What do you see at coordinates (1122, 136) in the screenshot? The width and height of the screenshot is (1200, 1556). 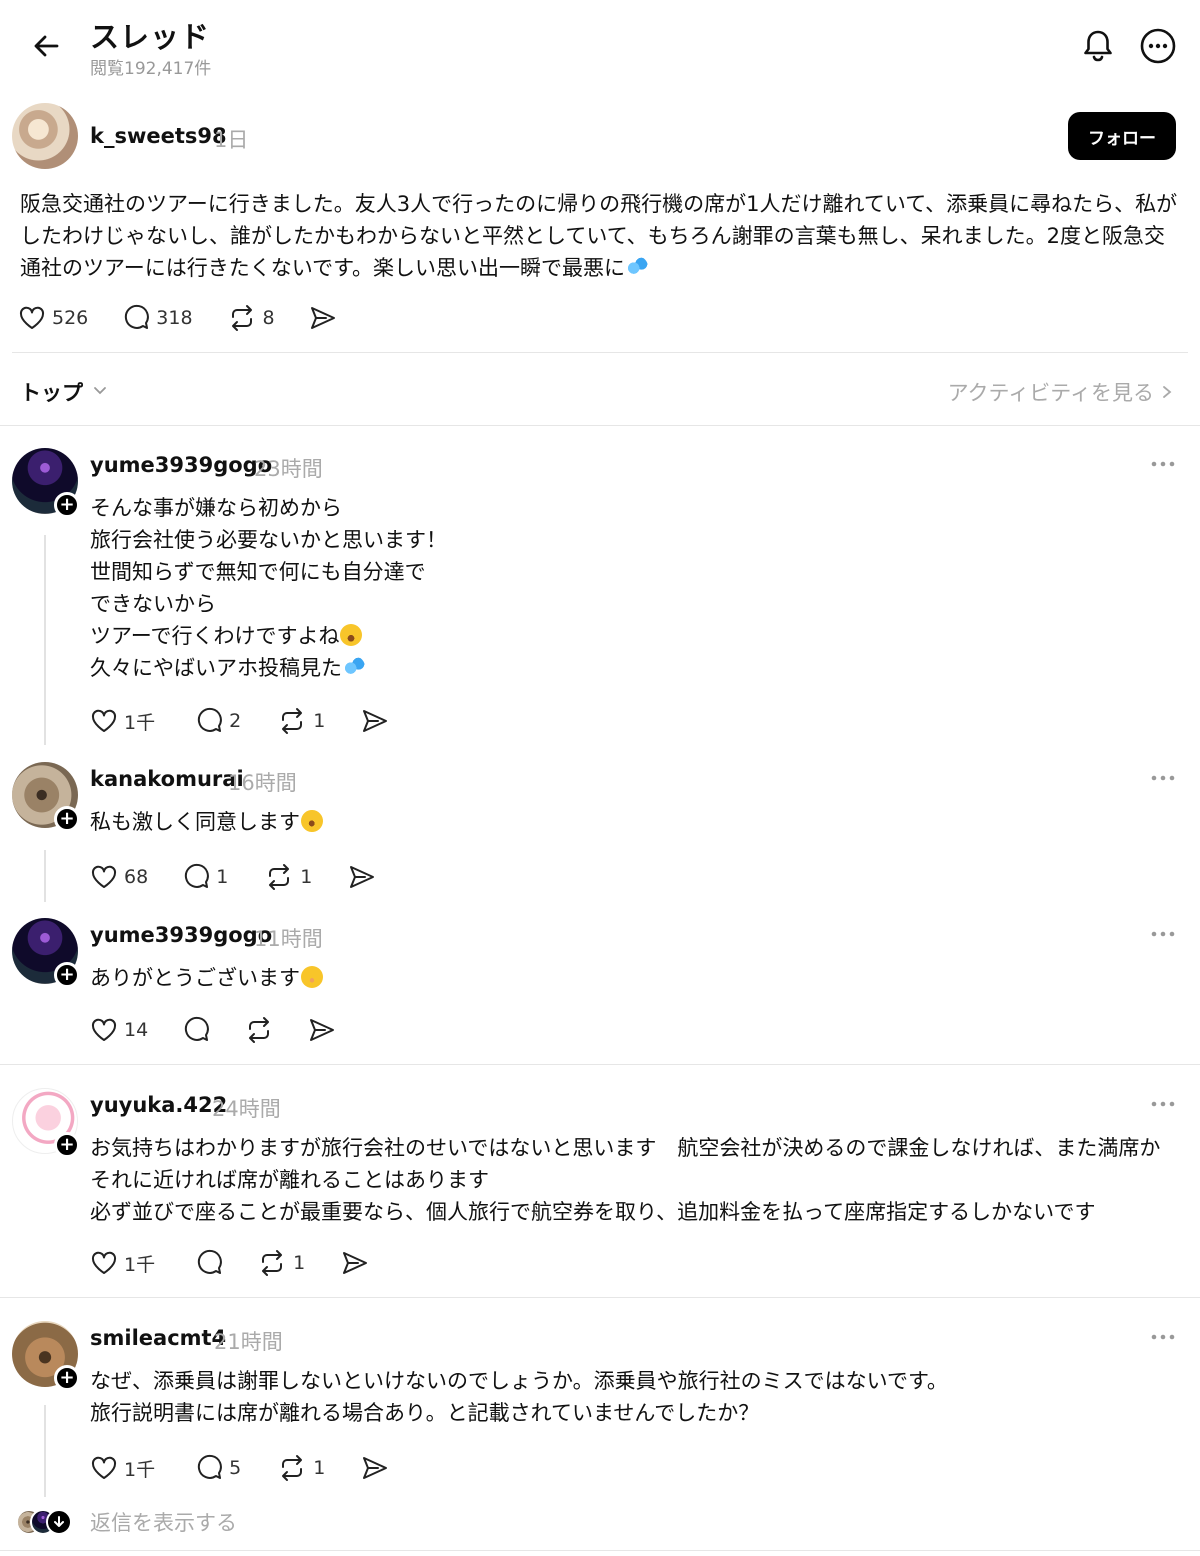 I see `follow-button: フォロー` at bounding box center [1122, 136].